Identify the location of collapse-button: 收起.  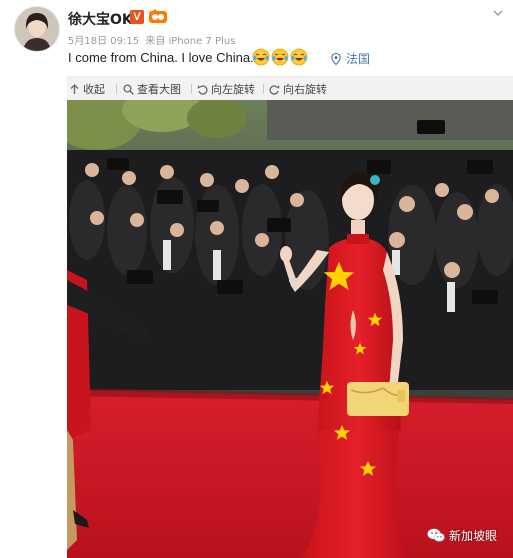
(87, 89).